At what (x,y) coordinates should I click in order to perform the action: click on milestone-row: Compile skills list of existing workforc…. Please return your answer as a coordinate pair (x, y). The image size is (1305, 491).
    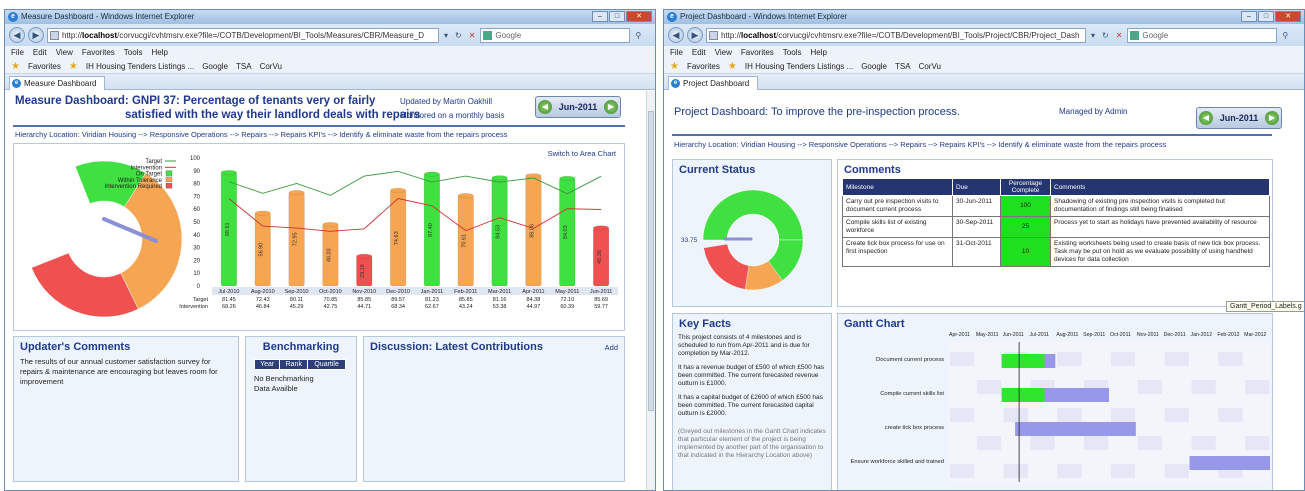
    Looking at the image, I should click on (1056, 227).